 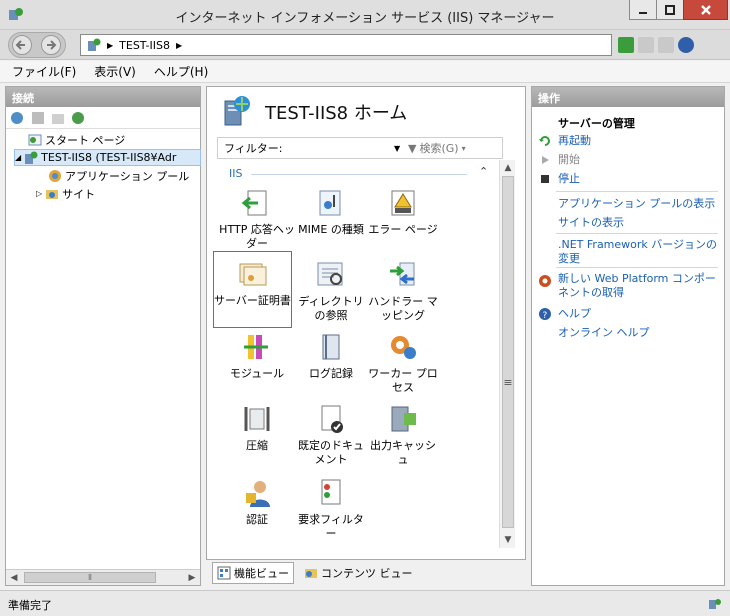 What do you see at coordinates (666, 45) in the screenshot?
I see `home-icon` at bounding box center [666, 45].